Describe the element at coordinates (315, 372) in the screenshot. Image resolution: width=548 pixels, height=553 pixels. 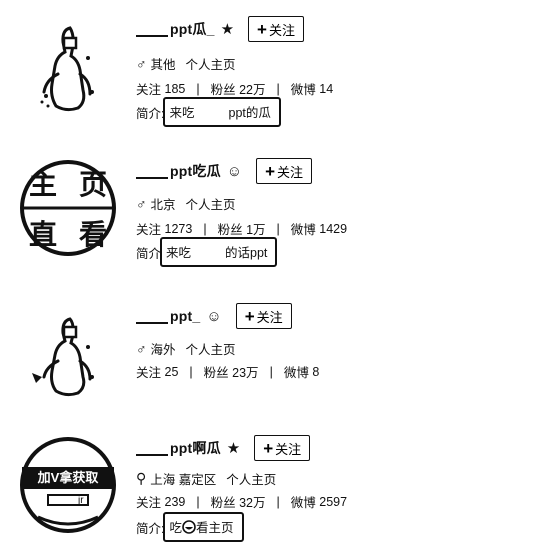
I see `weibo-count: 8` at that location.